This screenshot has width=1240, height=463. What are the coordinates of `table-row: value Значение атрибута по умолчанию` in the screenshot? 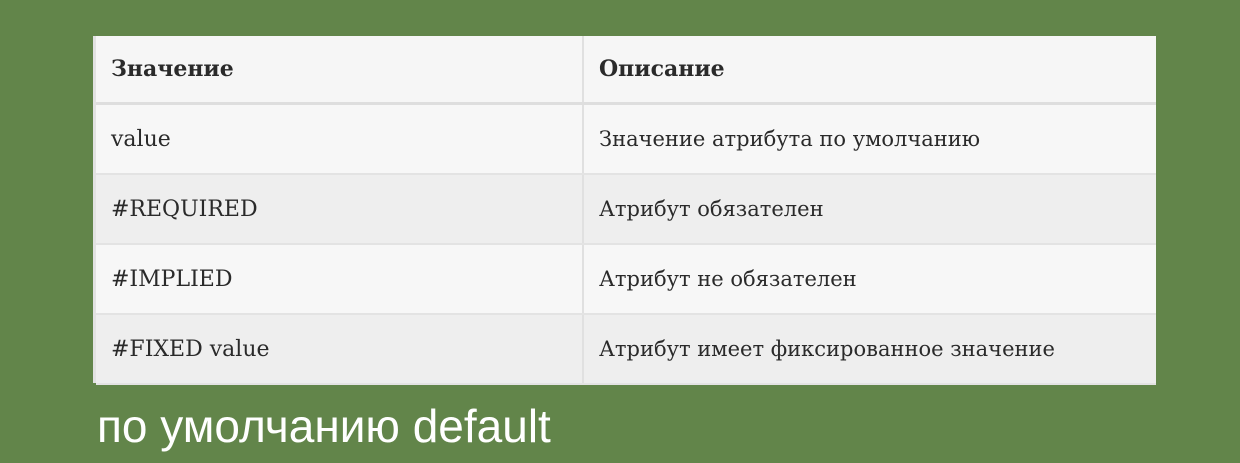 It's located at (626, 139).